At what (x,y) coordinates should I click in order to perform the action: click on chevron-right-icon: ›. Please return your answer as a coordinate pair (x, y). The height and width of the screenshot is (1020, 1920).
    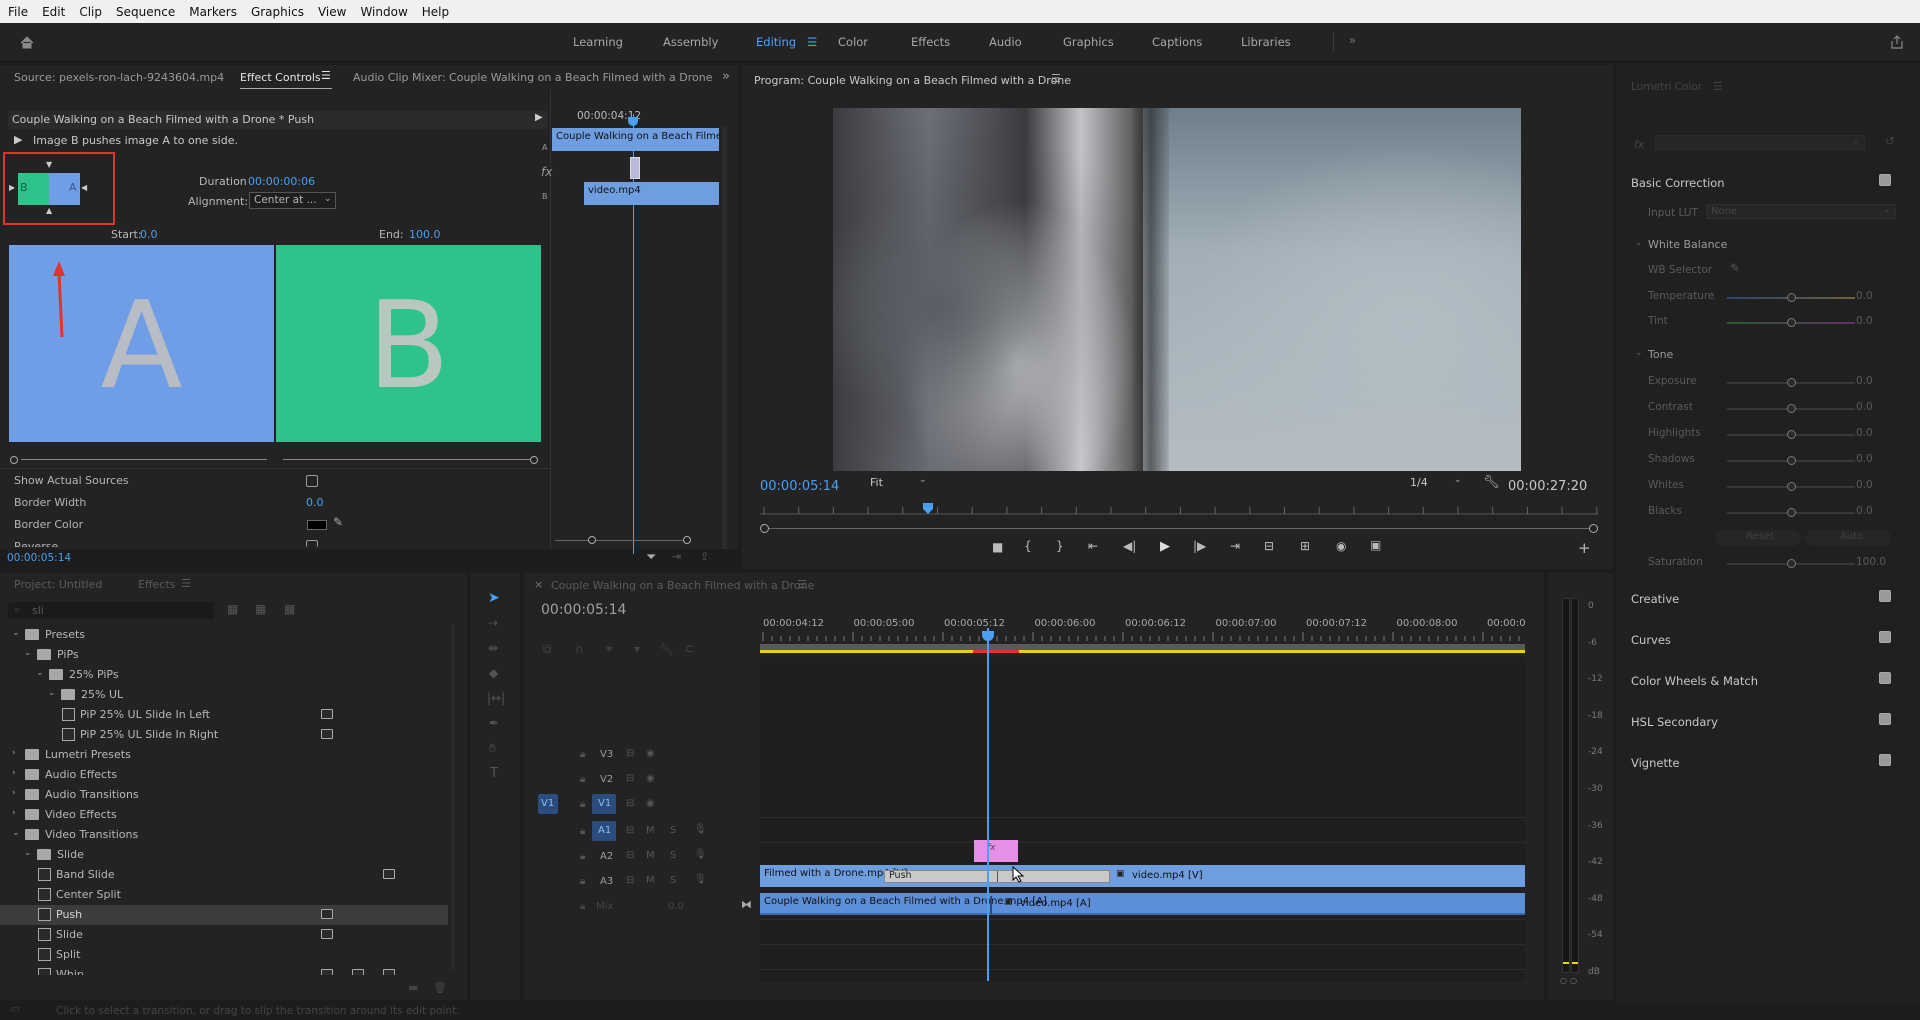
    Looking at the image, I should click on (14, 773).